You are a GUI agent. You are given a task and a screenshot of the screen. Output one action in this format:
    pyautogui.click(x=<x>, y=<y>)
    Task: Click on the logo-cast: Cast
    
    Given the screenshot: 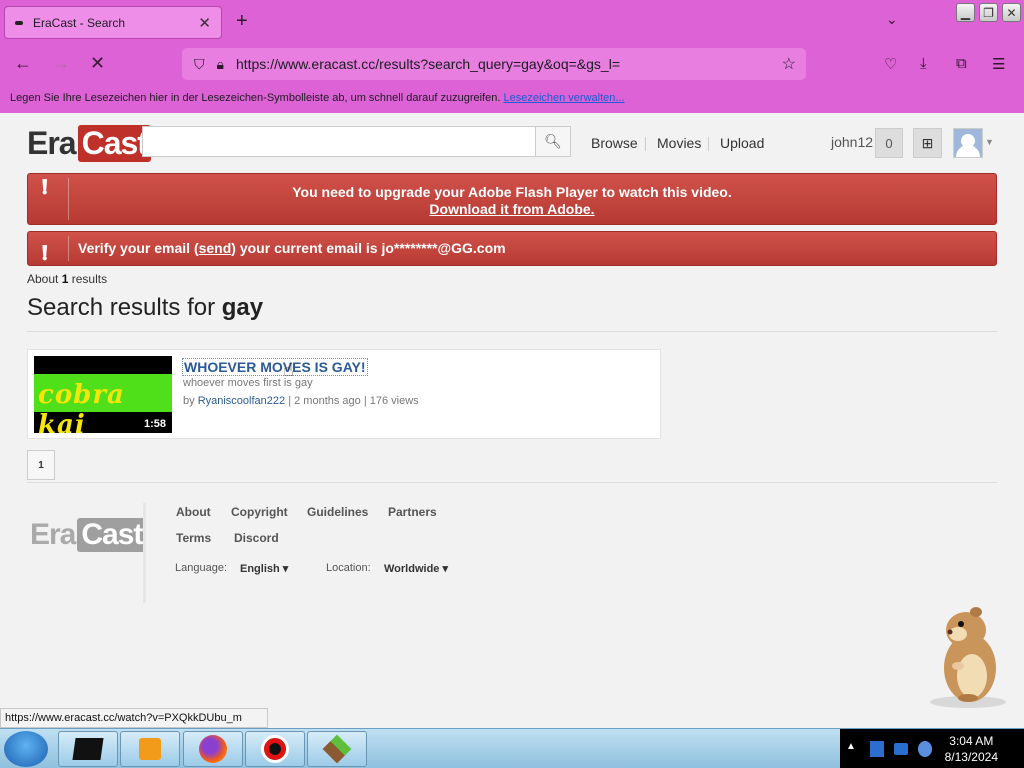 What is the action you would take?
    pyautogui.click(x=114, y=143)
    